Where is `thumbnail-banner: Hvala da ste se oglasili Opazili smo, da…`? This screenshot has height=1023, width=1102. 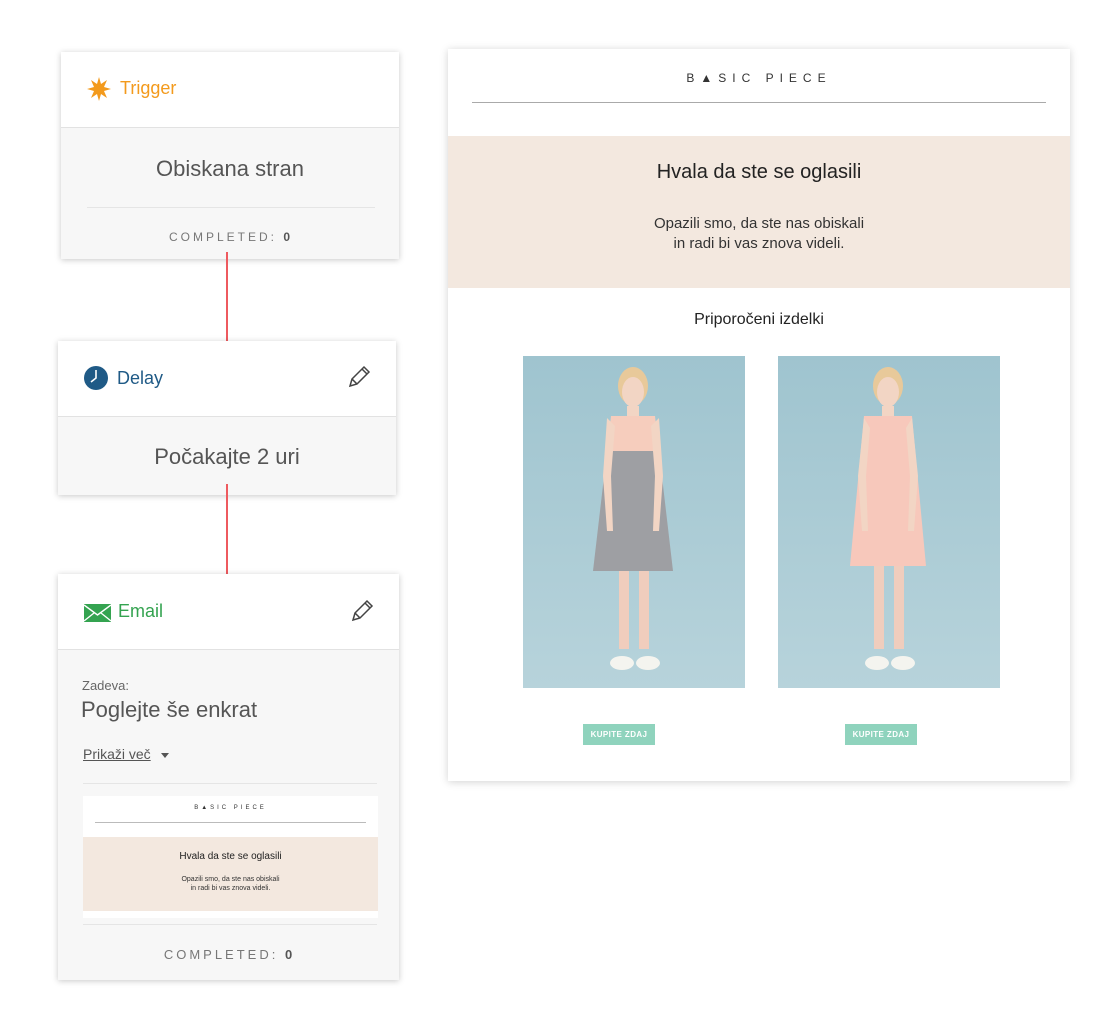
thumbnail-banner: Hvala da ste se oglasili Opazili smo, da… is located at coordinates (230, 874).